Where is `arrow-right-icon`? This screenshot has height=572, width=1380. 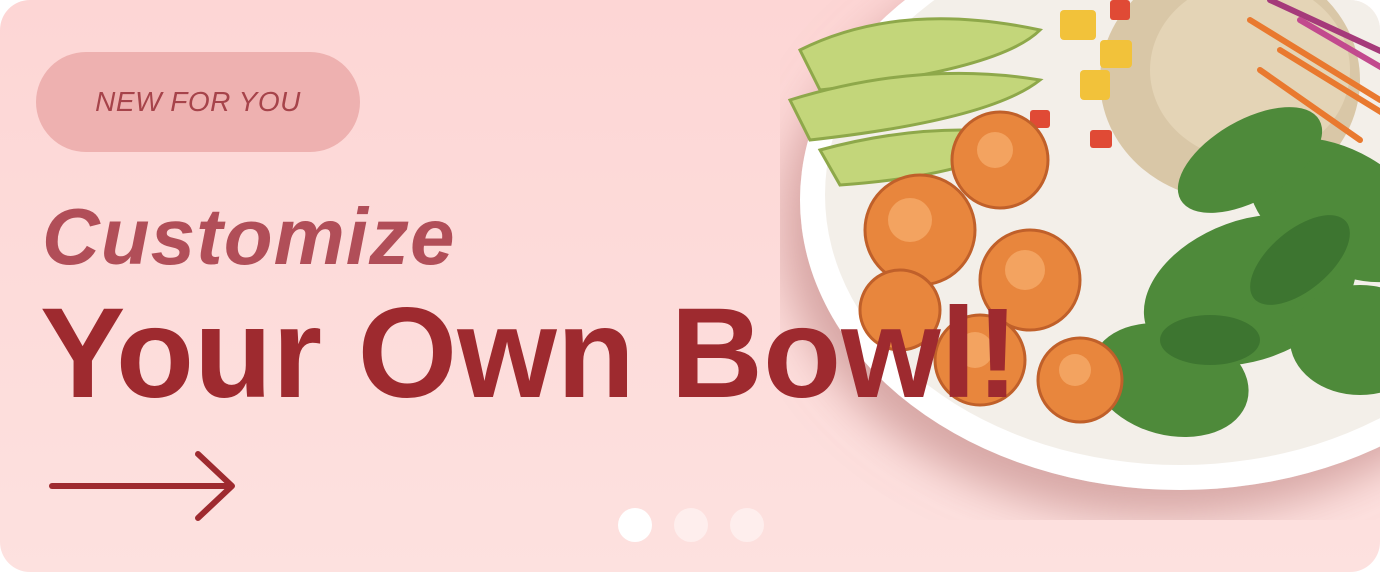
arrow-right-icon is located at coordinates (144, 486).